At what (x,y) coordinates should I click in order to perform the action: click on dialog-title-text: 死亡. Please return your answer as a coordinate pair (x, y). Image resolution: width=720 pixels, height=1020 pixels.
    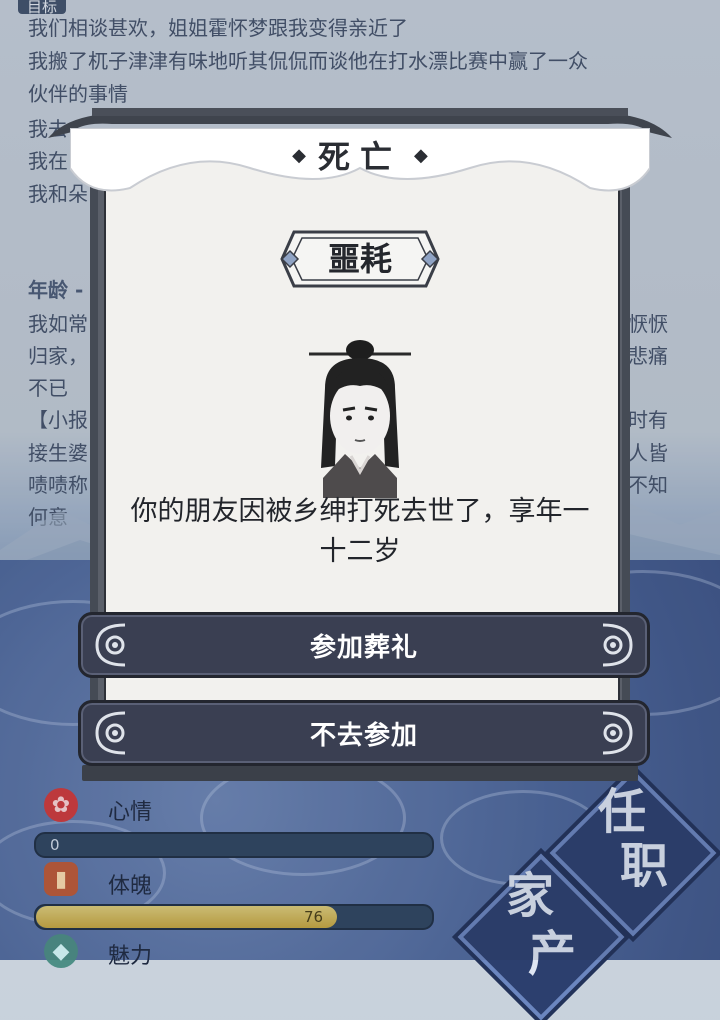
    Looking at the image, I should click on (359, 157).